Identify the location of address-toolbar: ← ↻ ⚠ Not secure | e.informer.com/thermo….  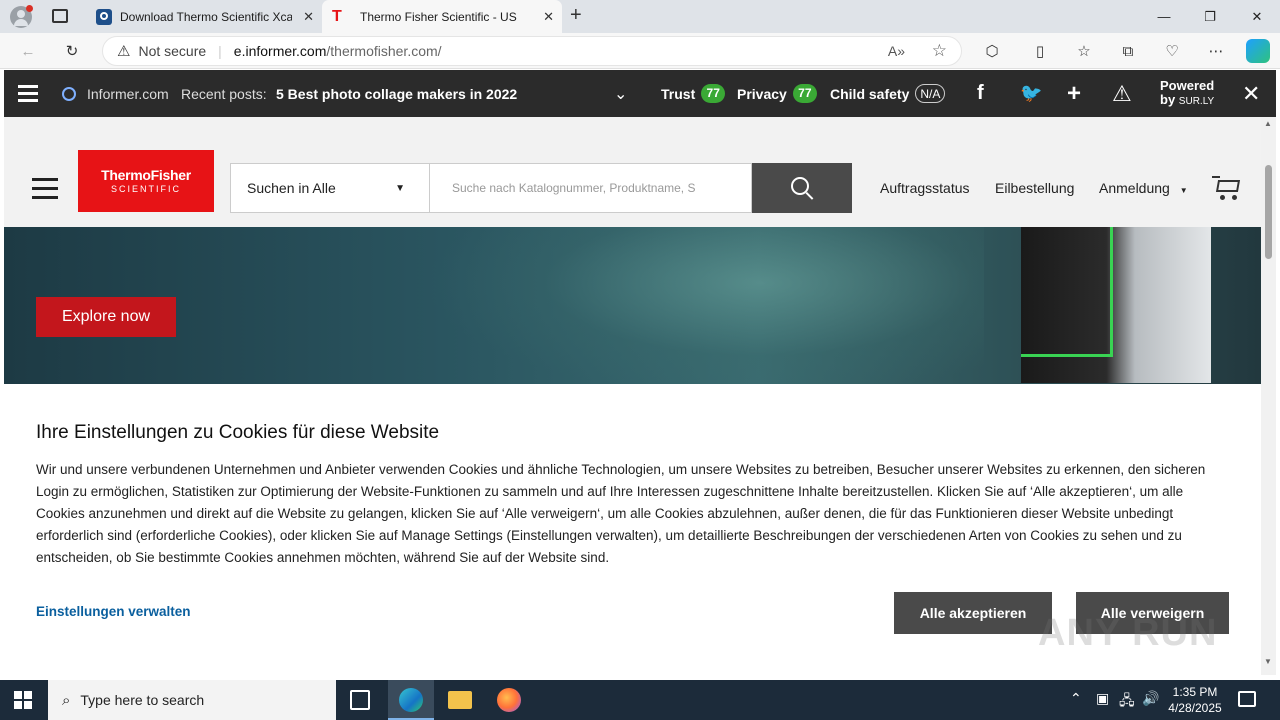
(640, 51).